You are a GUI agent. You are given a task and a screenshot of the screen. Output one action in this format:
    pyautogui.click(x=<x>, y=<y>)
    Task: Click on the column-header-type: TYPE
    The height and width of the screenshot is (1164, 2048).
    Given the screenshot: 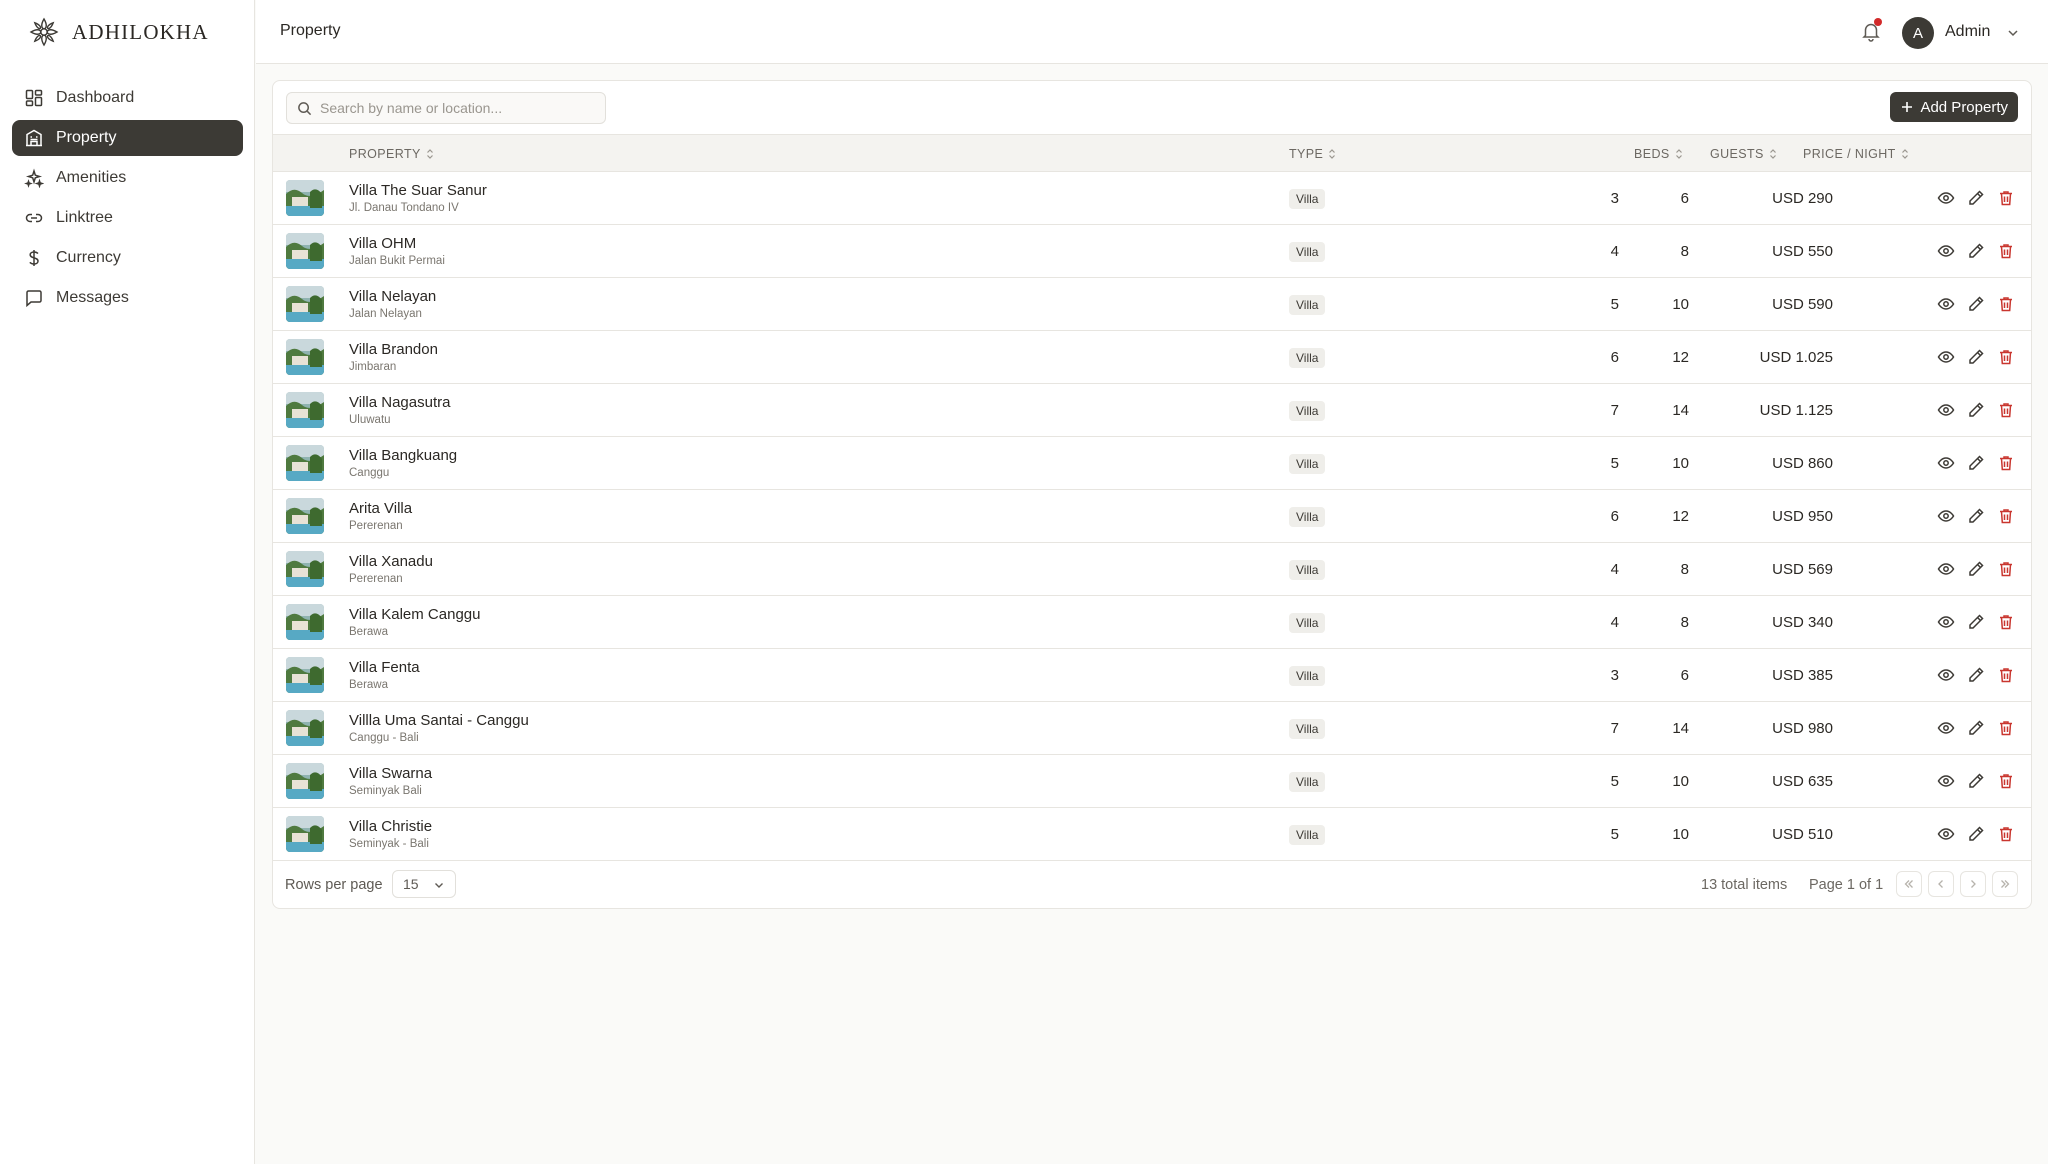 What is the action you would take?
    pyautogui.click(x=1312, y=154)
    